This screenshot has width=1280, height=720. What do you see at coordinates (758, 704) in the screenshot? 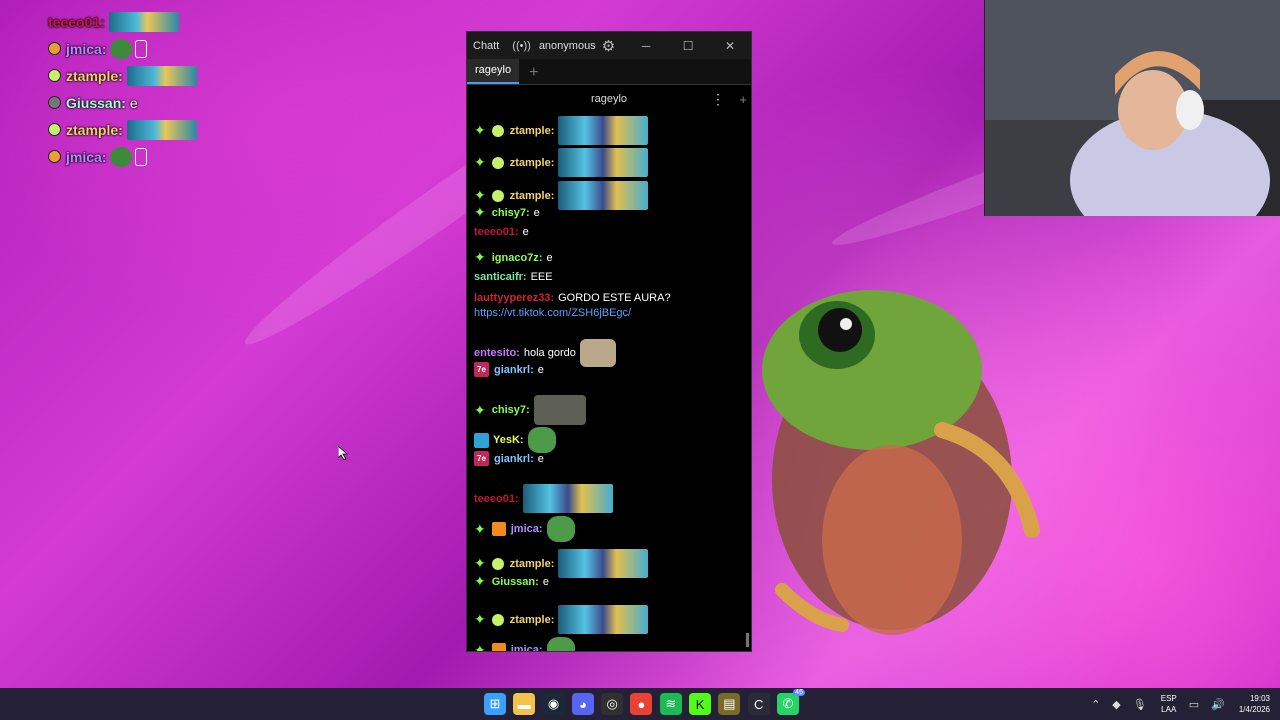
I see `chatterino-icon: C` at bounding box center [758, 704].